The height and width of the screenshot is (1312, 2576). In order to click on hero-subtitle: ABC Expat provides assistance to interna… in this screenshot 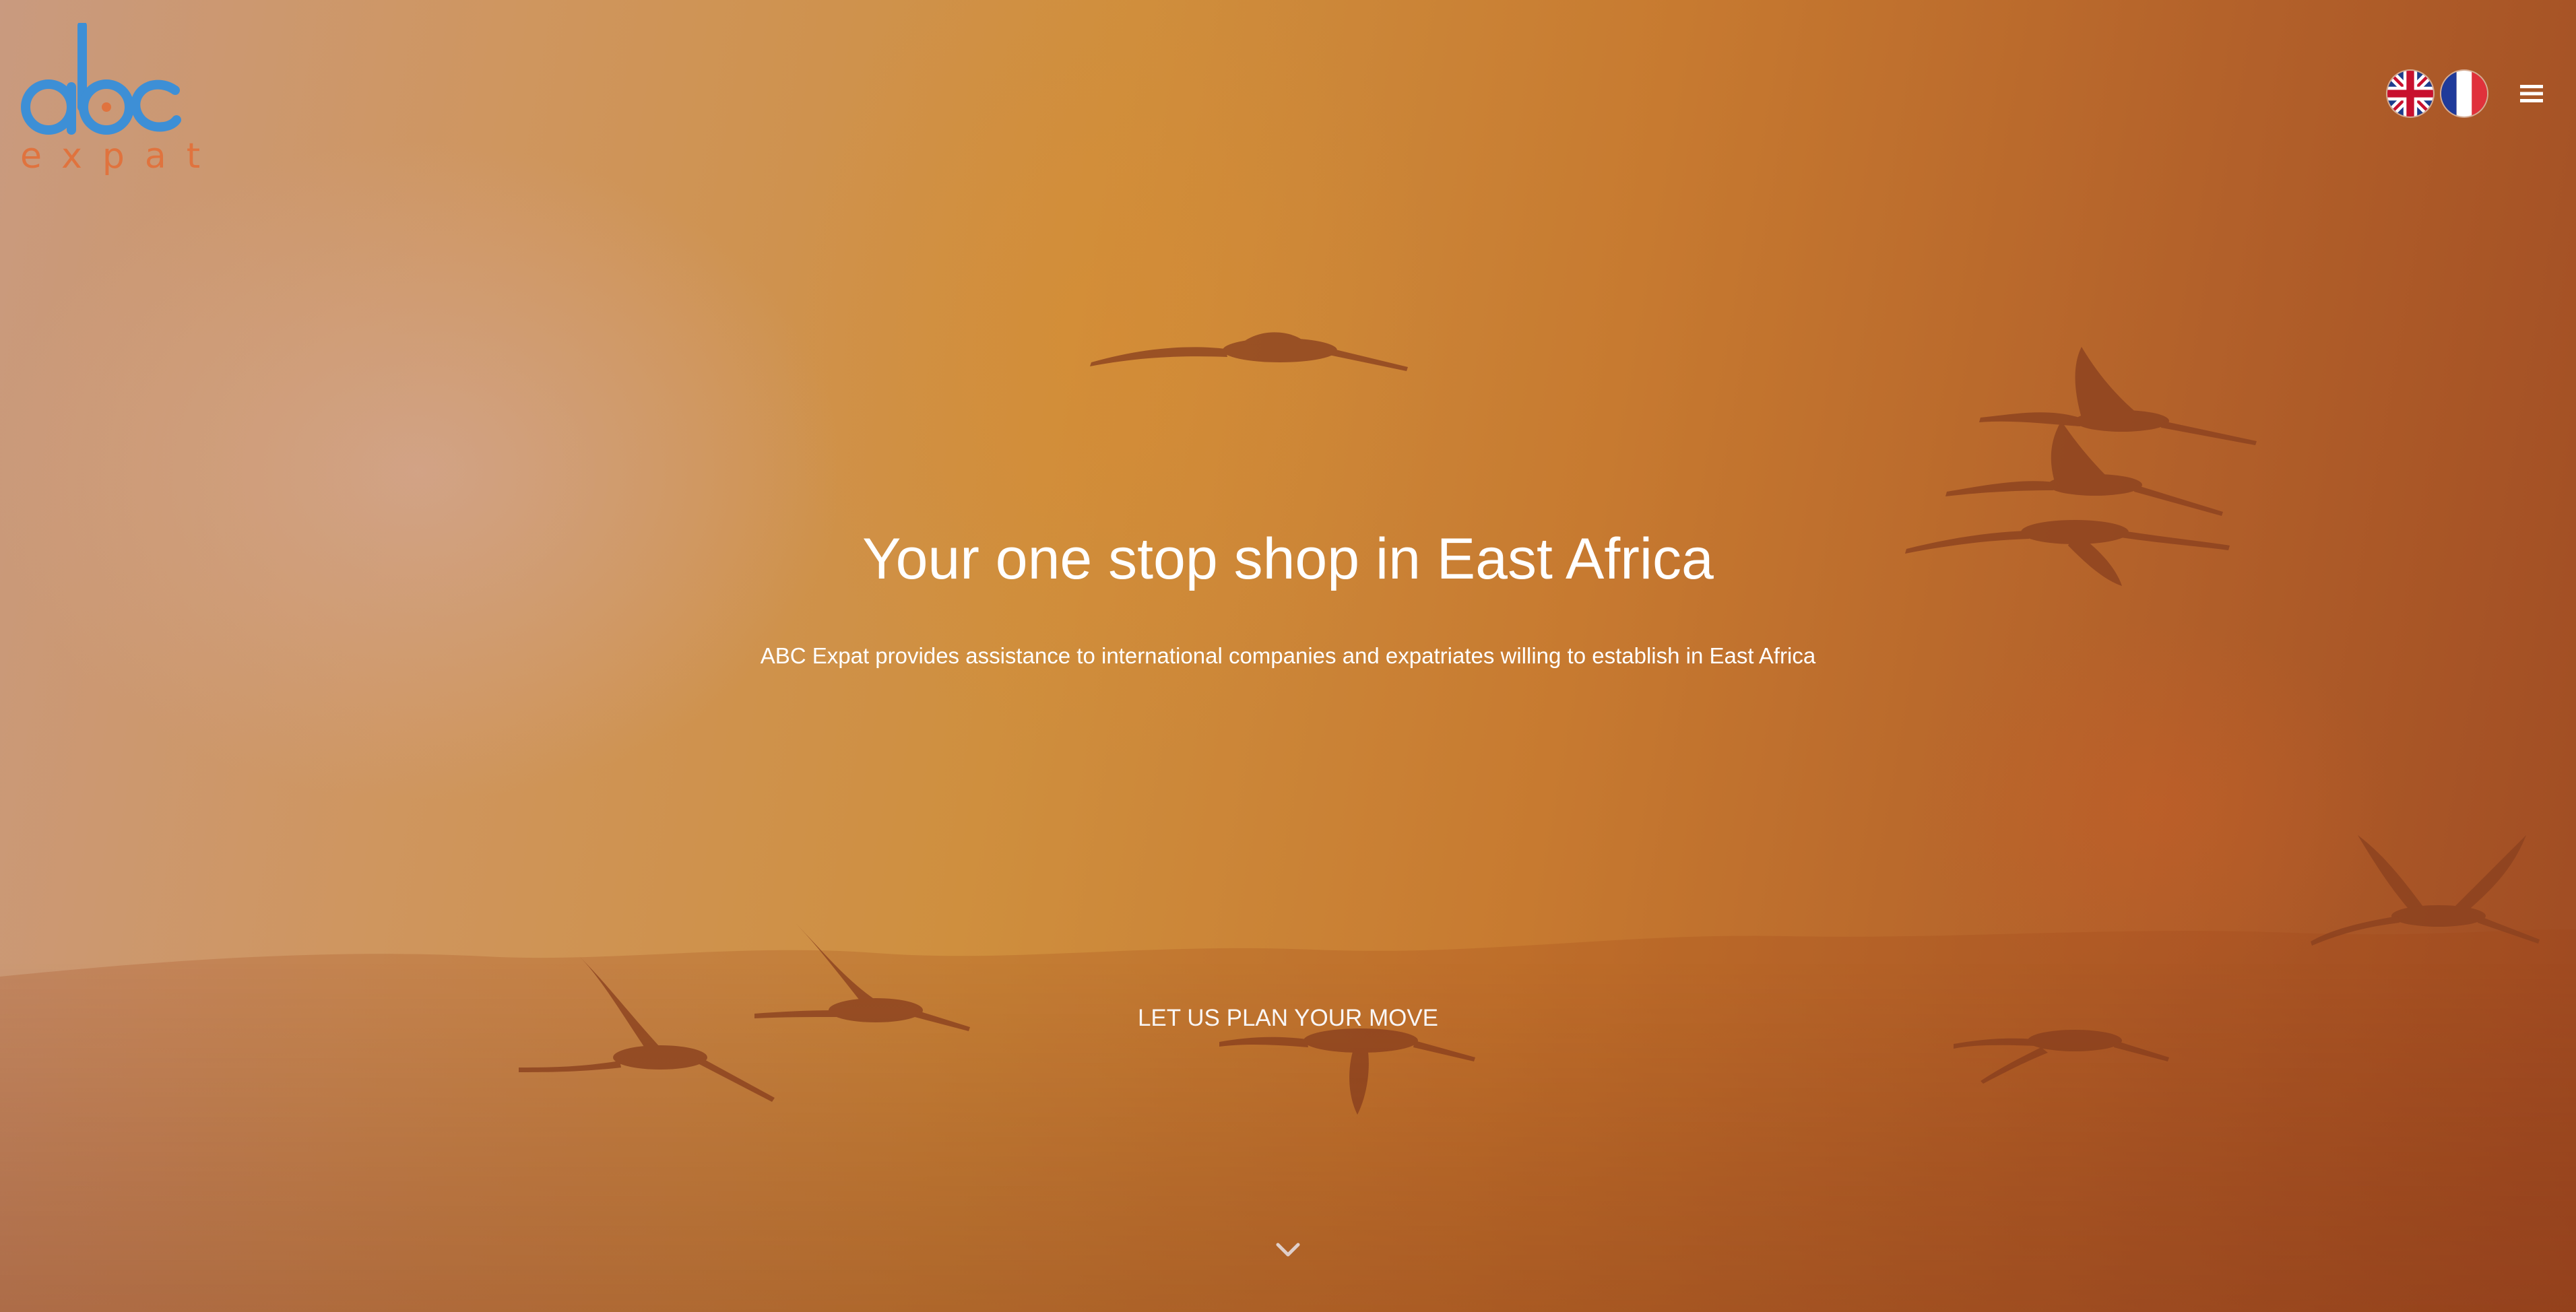, I will do `click(1288, 655)`.